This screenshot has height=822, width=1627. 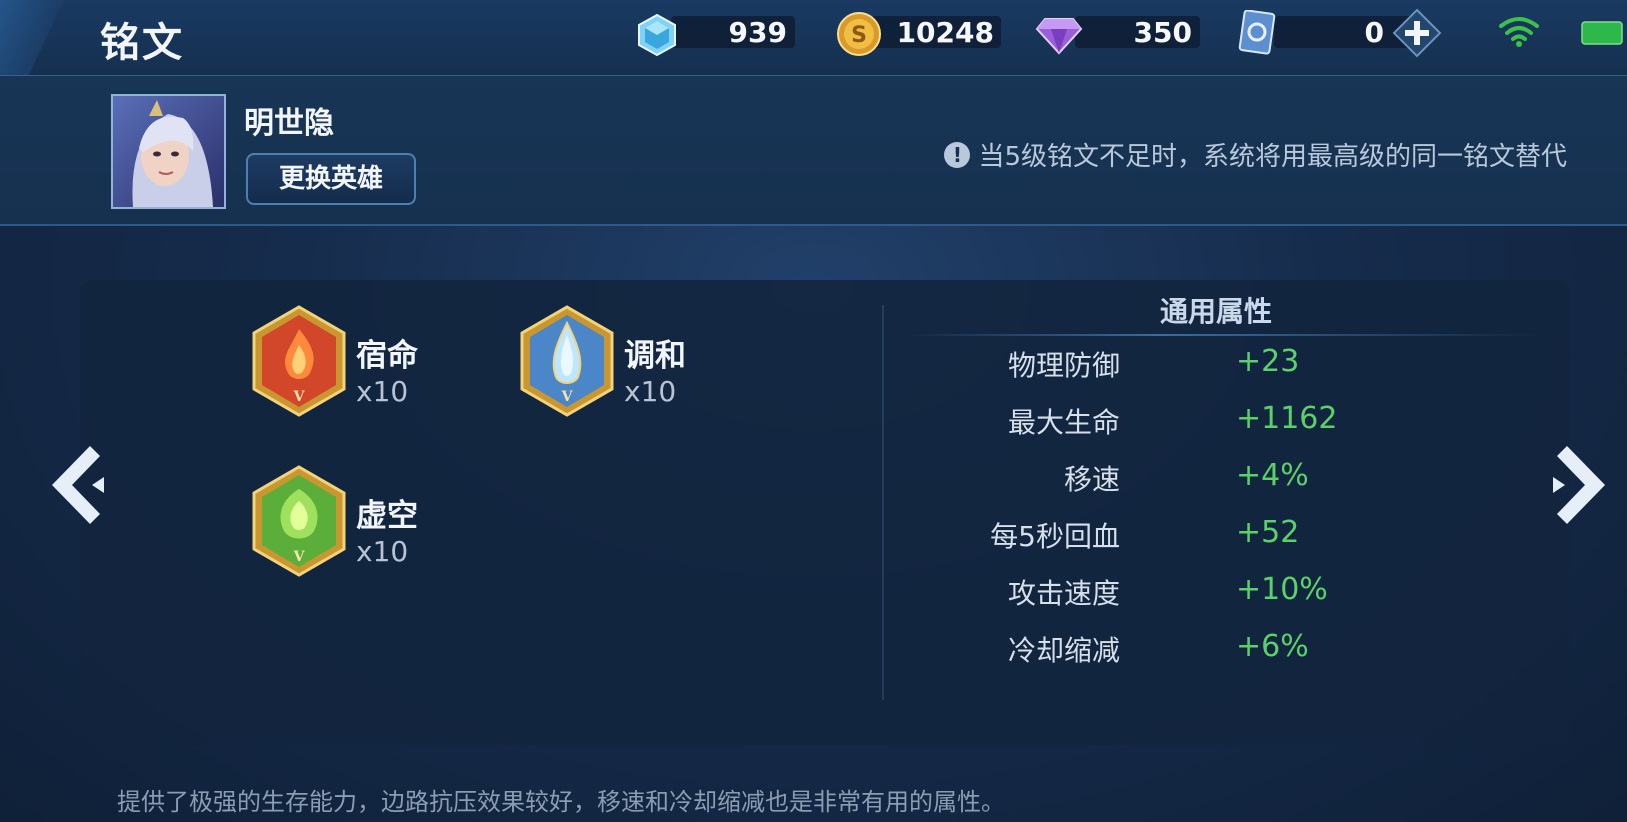 I want to click on attribute-row: 移速 +4%, so click(x=1230, y=478).